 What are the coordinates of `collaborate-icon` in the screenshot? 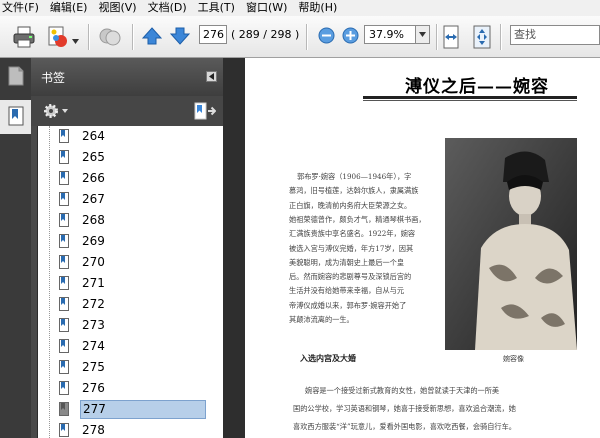 It's located at (110, 38).